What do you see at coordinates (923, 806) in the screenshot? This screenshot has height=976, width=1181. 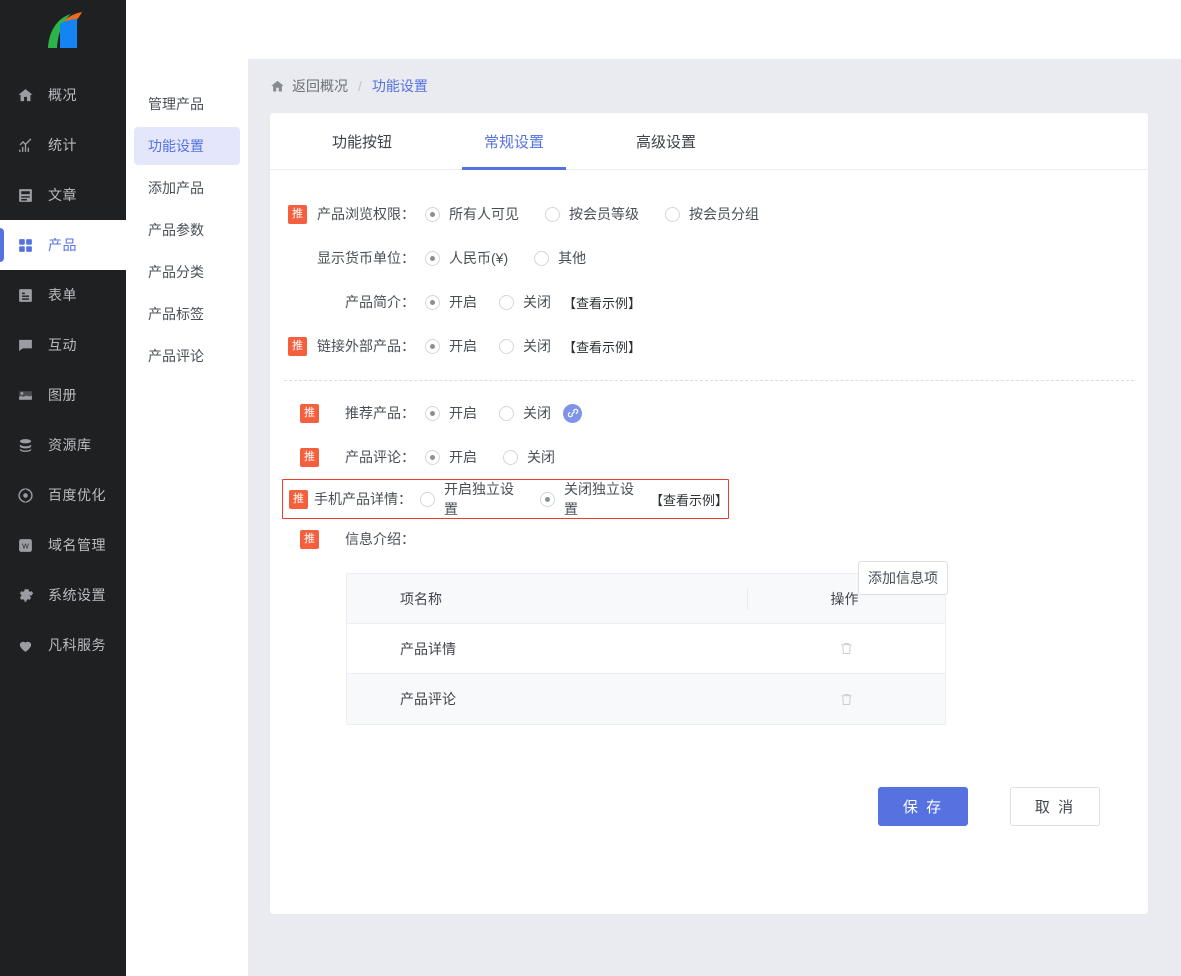 I see `save-button: 保 存` at bounding box center [923, 806].